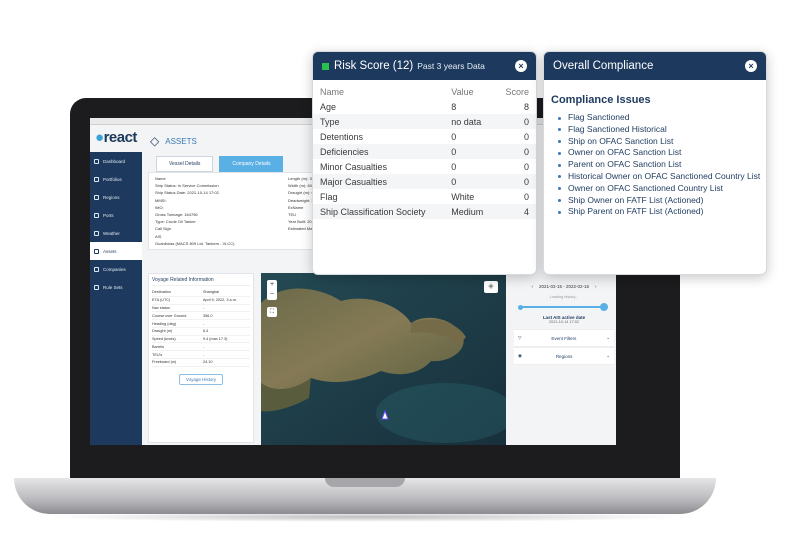 Image resolution: width=800 pixels, height=538 pixels. I want to click on layers-icon: ◈, so click(491, 287).